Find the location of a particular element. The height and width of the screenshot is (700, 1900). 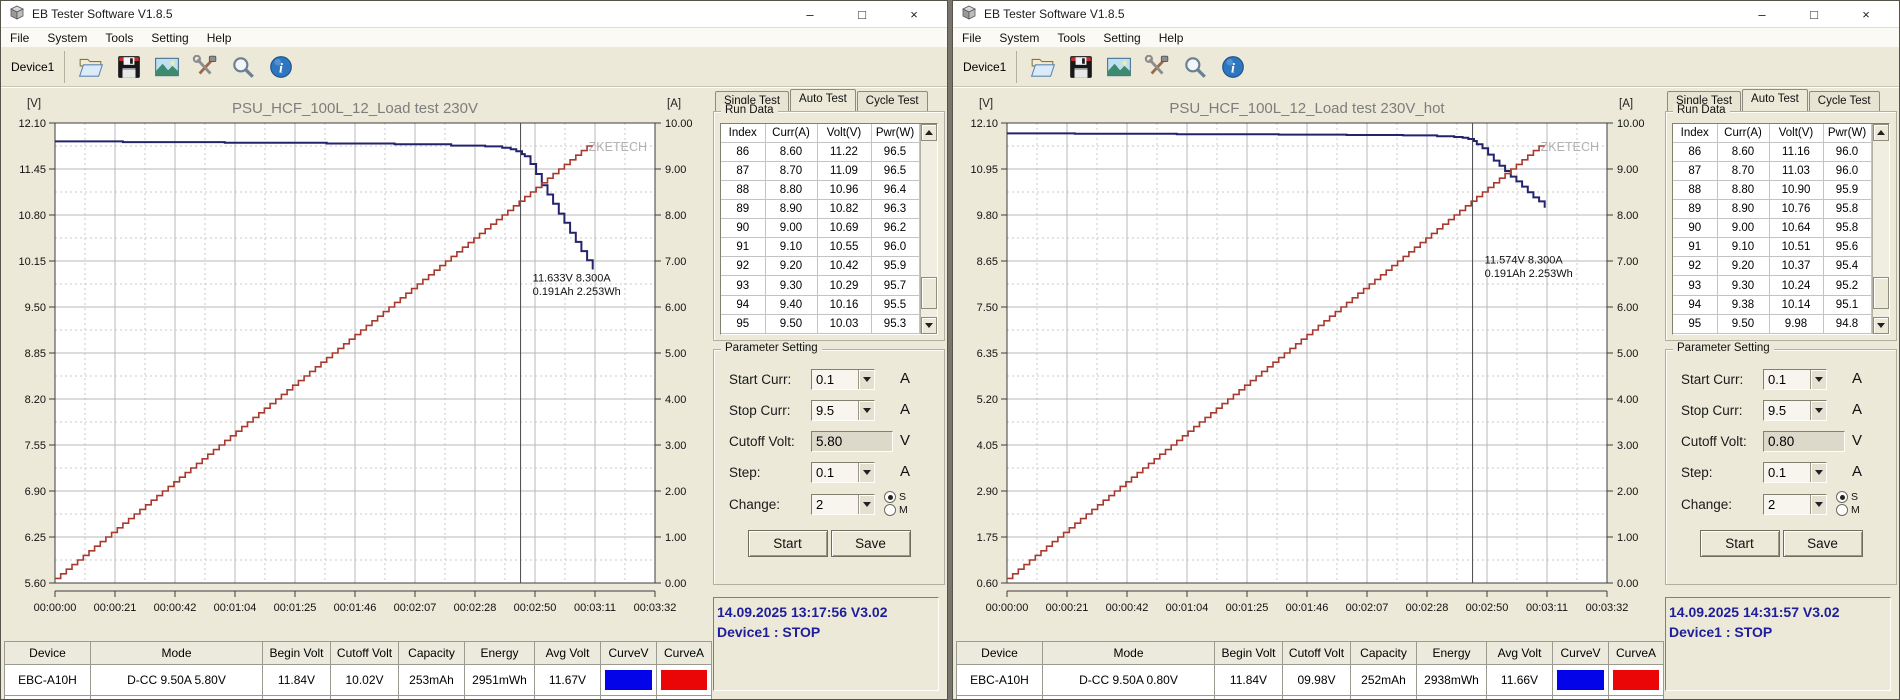

summary-column-header: Begin Volt is located at coordinates (1248, 653).